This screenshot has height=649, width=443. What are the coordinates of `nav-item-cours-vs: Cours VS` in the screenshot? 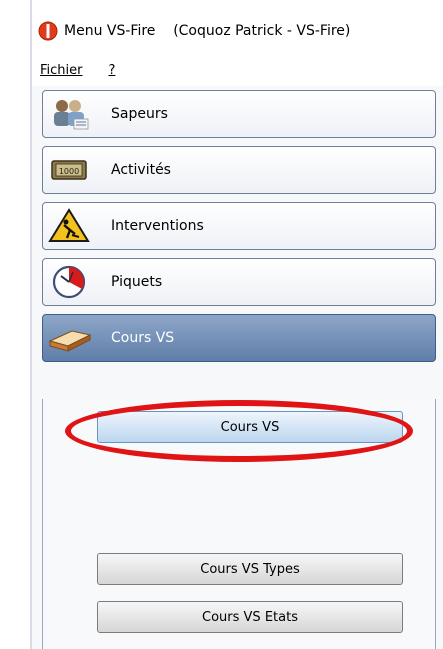 It's located at (239, 338).